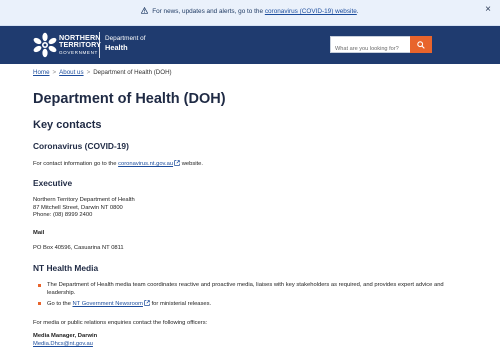 This screenshot has width=500, height=348. Describe the element at coordinates (59, 304) in the screenshot. I see `bullet-2-prefix: Go to the` at that location.